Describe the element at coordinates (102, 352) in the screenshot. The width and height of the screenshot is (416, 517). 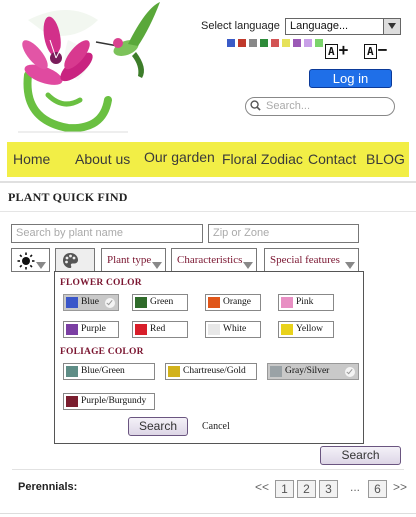
I see `foliage-color-heading: FOLIAGE COLOR` at that location.